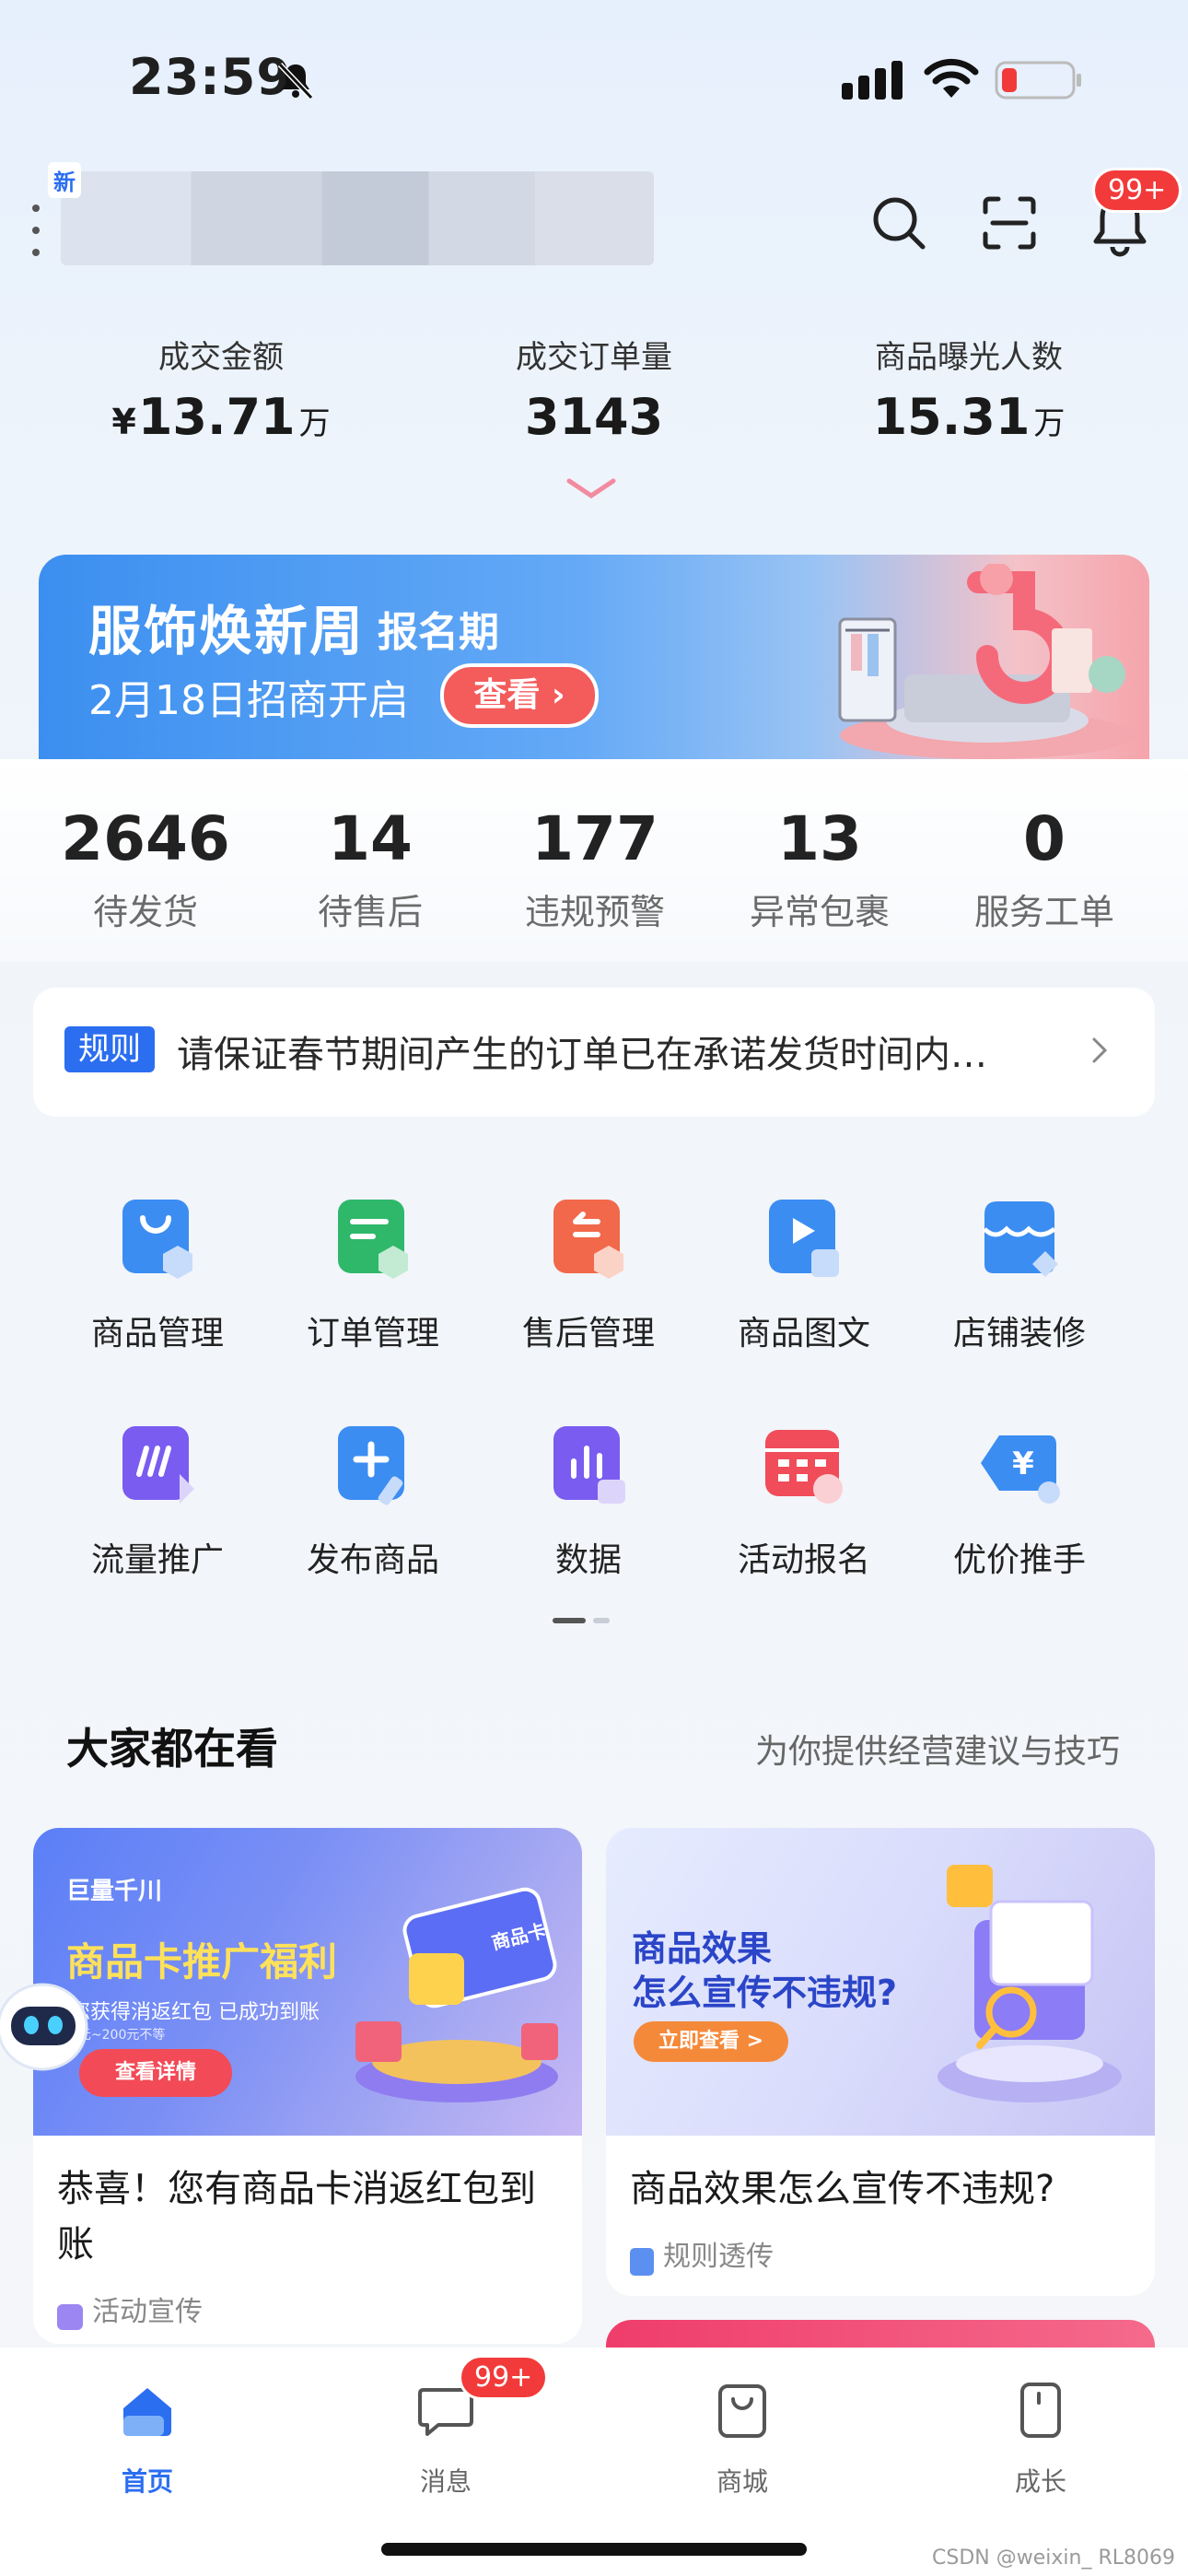 The image size is (1188, 2576). I want to click on card-brand: 巨量千川, so click(114, 1891).